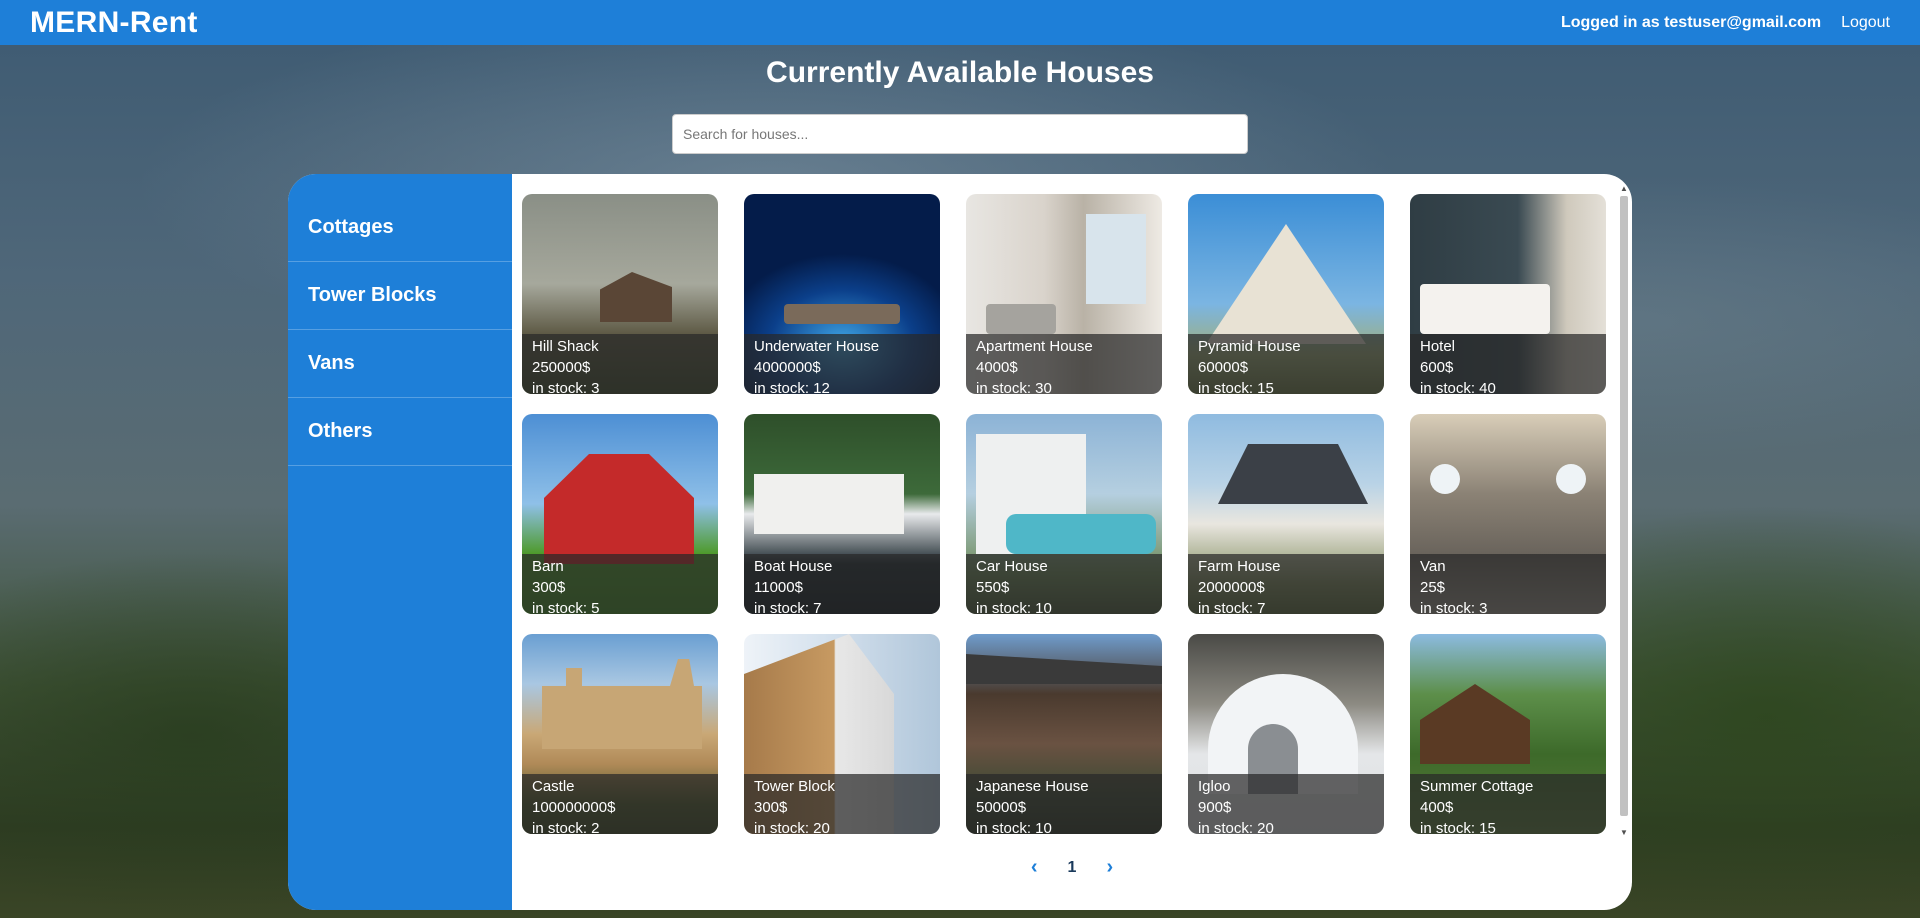 The width and height of the screenshot is (1920, 918). Describe the element at coordinates (1433, 587) in the screenshot. I see `house-price: 25$` at that location.